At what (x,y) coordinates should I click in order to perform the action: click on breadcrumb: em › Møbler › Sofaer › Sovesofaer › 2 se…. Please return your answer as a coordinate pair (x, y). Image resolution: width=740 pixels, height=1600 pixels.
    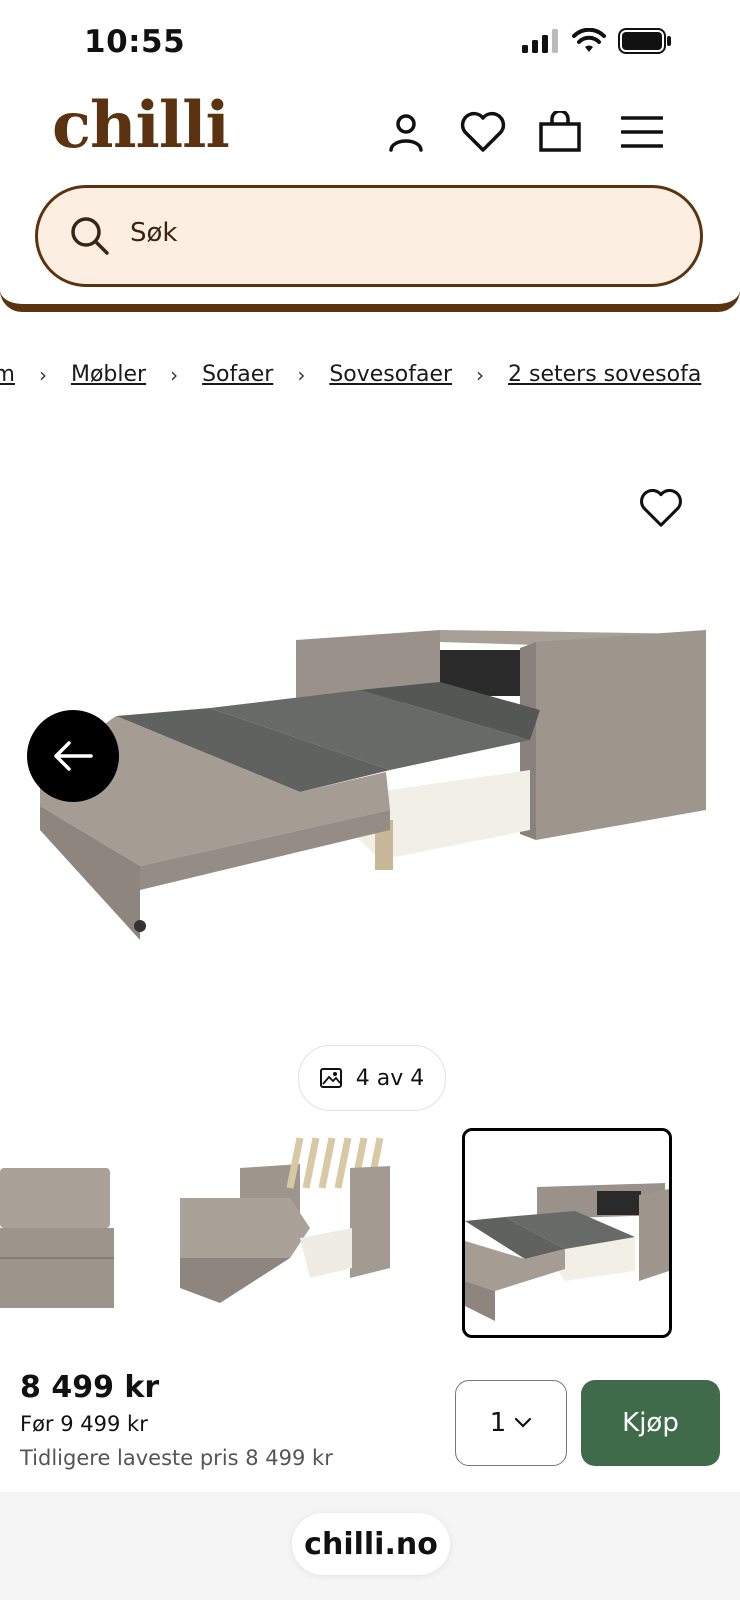
    Looking at the image, I should click on (350, 374).